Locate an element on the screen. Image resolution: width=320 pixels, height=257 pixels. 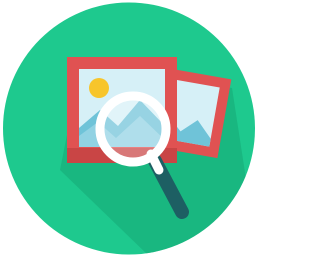
sun-icon is located at coordinates (99, 88).